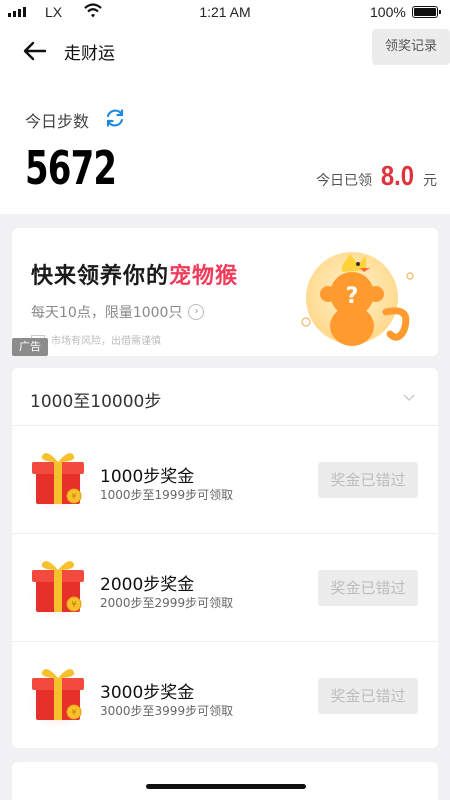  I want to click on step-range-label: 1000至10000步, so click(96, 402).